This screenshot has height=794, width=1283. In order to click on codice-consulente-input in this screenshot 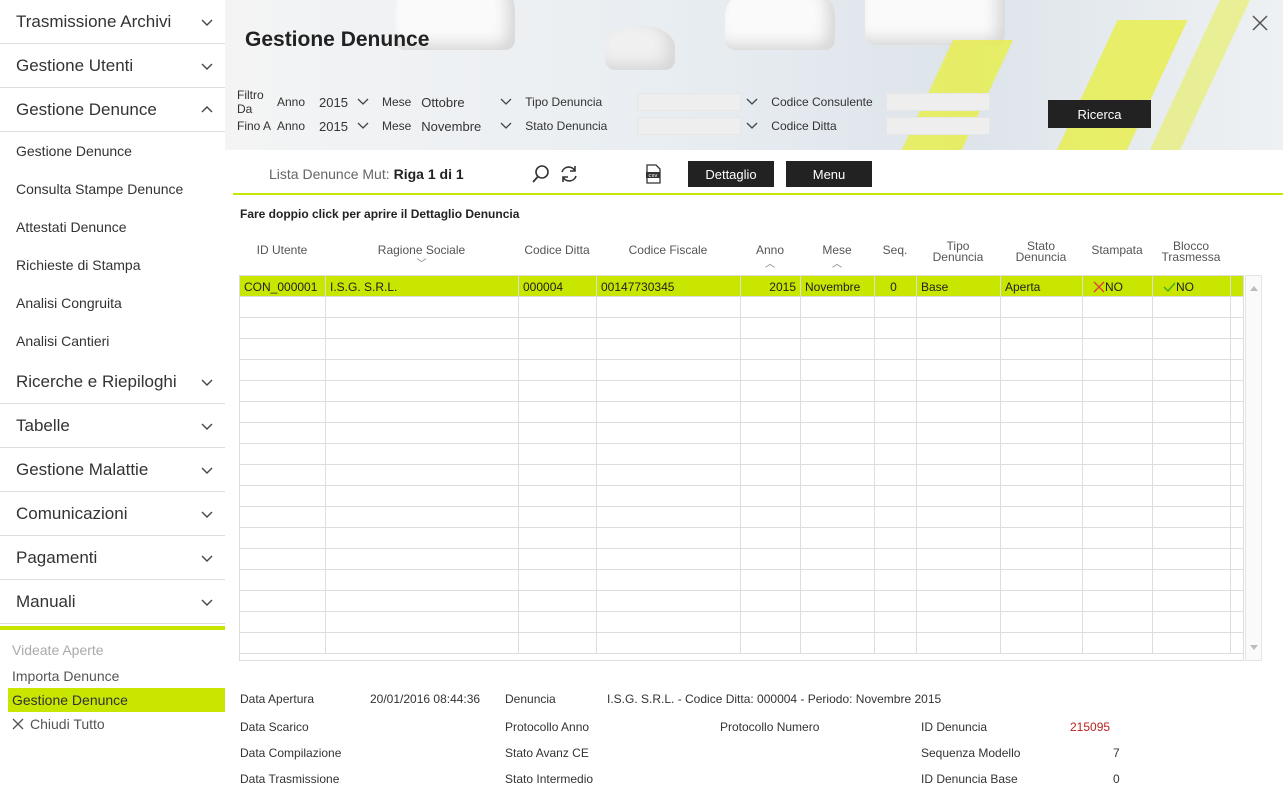, I will do `click(938, 102)`.